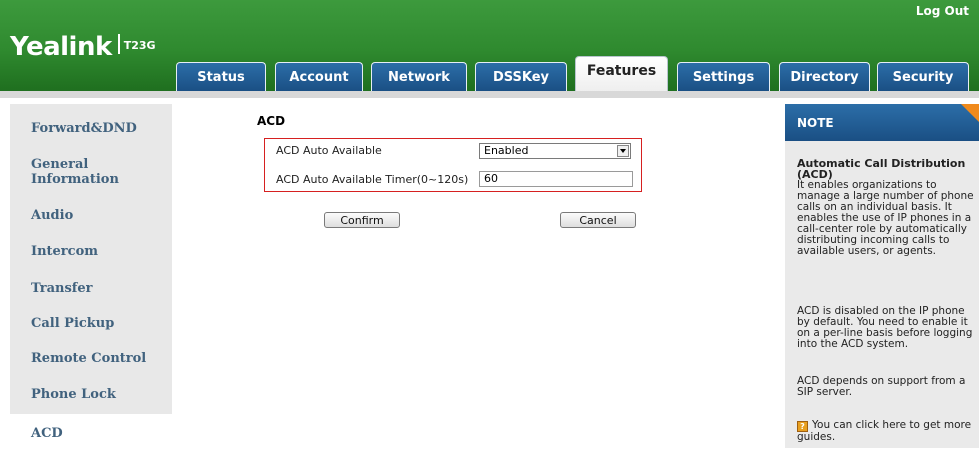 The image size is (979, 450). Describe the element at coordinates (598, 220) in the screenshot. I see `cancel-button: Cancel` at that location.